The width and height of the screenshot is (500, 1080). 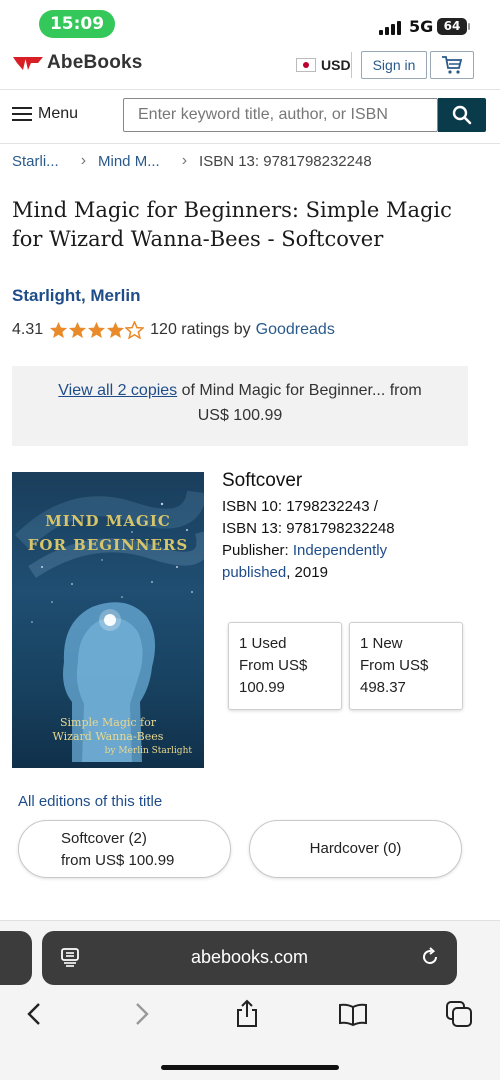 What do you see at coordinates (306, 65) in the screenshot?
I see `japan-flag-icon` at bounding box center [306, 65].